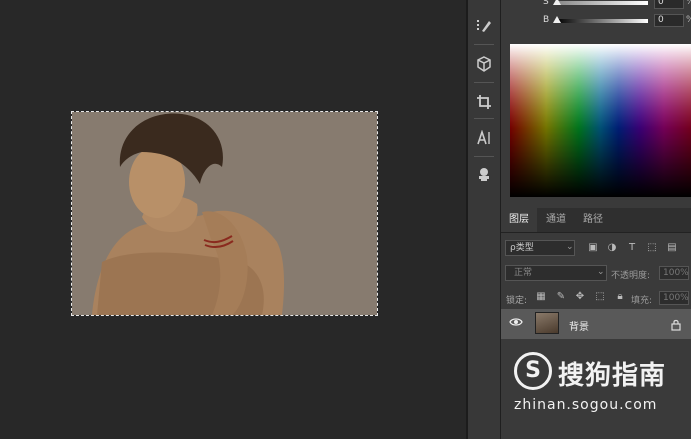 The image size is (691, 439). Describe the element at coordinates (672, 248) in the screenshot. I see `smart-object-filter-icon: ▤` at that location.